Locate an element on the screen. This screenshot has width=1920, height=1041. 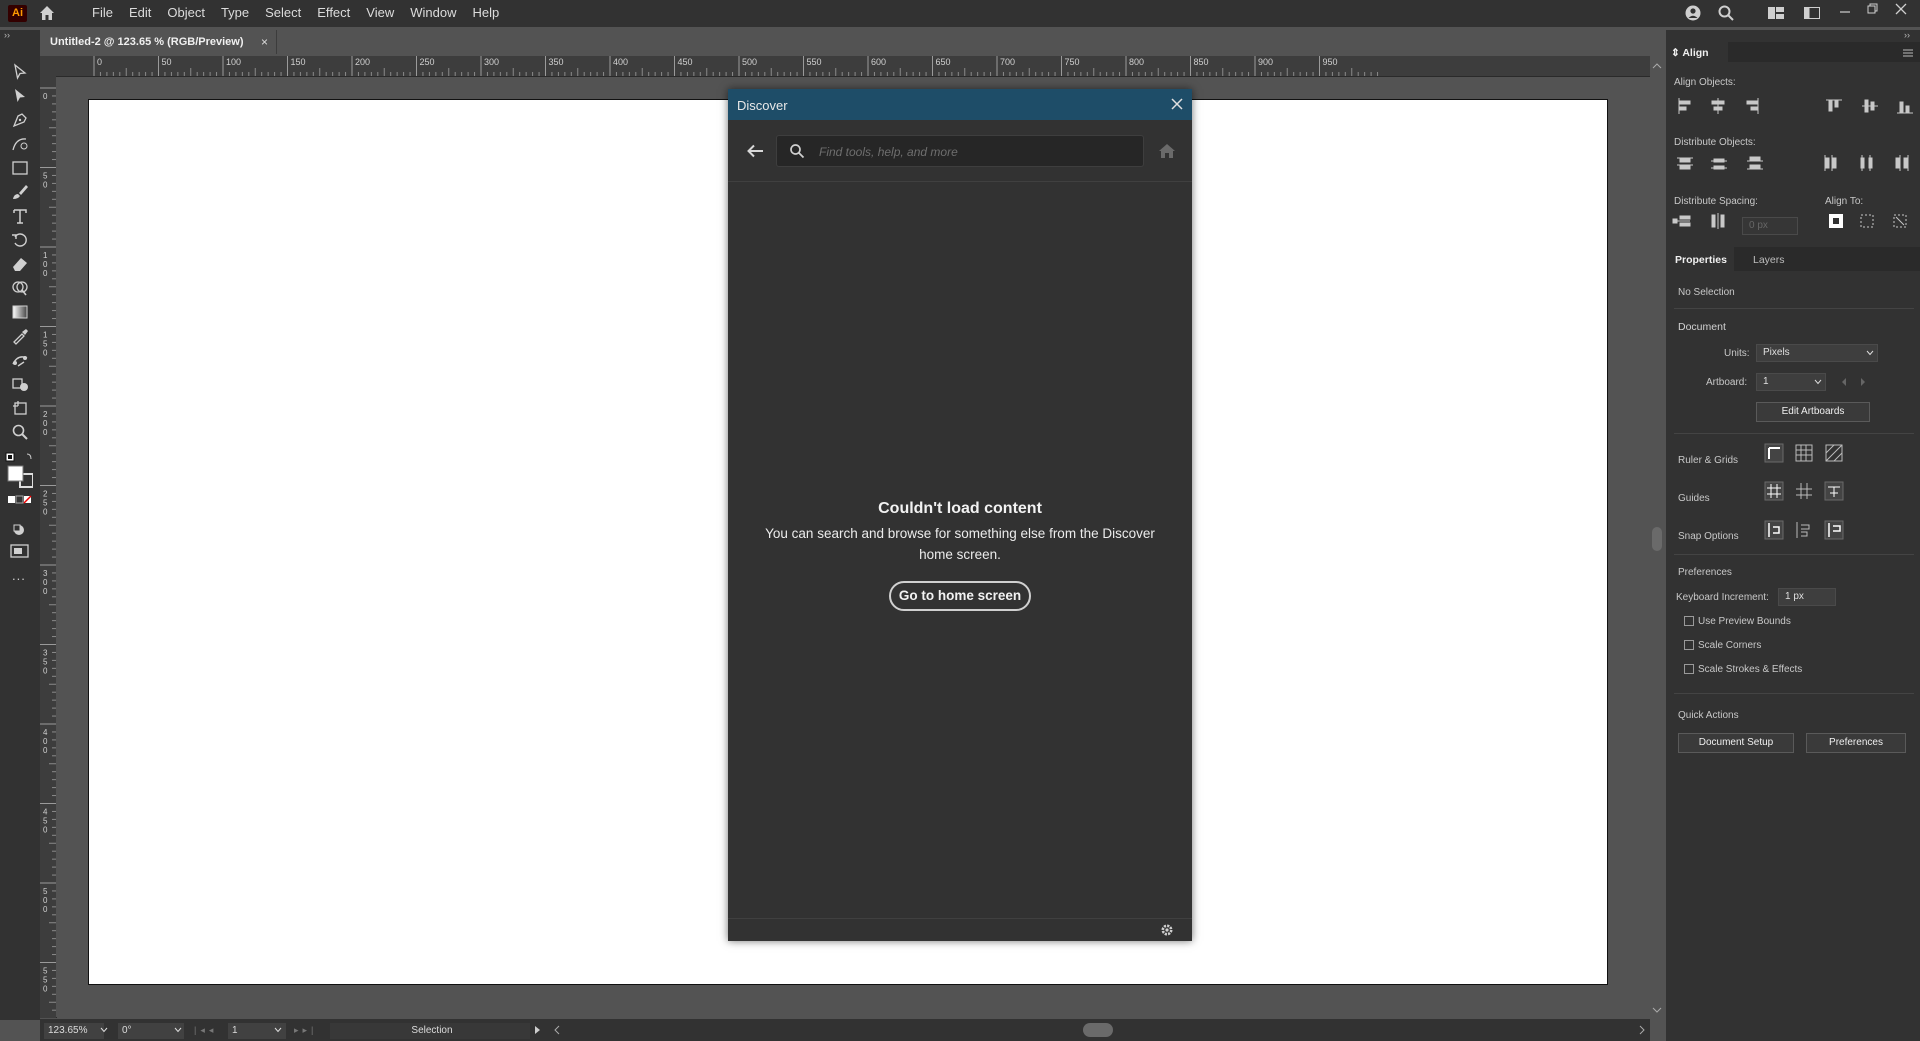
close-icon is located at coordinates (1177, 104).